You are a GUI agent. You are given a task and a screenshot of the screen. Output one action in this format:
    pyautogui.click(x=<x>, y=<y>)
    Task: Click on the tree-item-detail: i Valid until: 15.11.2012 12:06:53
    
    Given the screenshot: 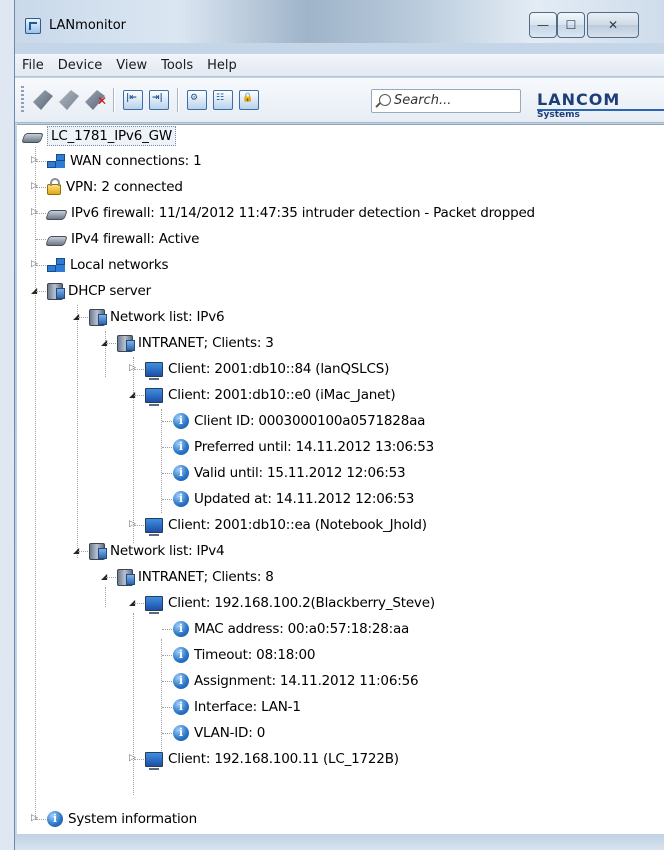 What is the action you would take?
    pyautogui.click(x=289, y=473)
    